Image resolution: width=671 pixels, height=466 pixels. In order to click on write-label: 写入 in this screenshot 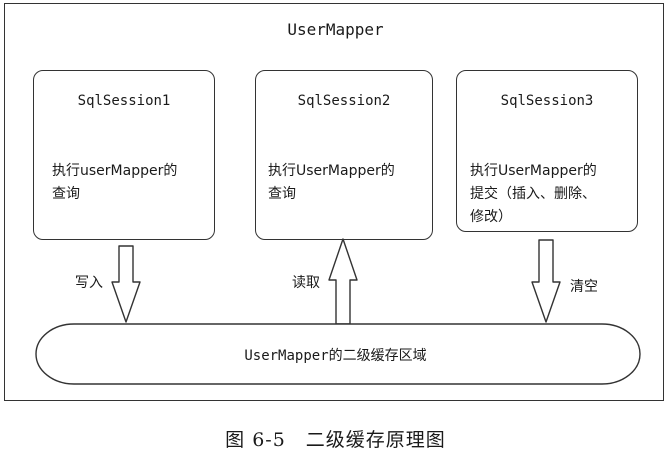, I will do `click(89, 283)`.